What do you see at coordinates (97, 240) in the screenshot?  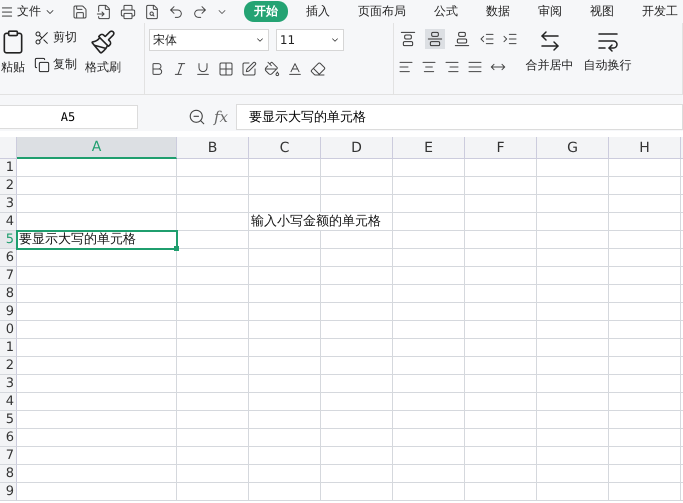 I see `table-cell: 要显示大写的单元格` at bounding box center [97, 240].